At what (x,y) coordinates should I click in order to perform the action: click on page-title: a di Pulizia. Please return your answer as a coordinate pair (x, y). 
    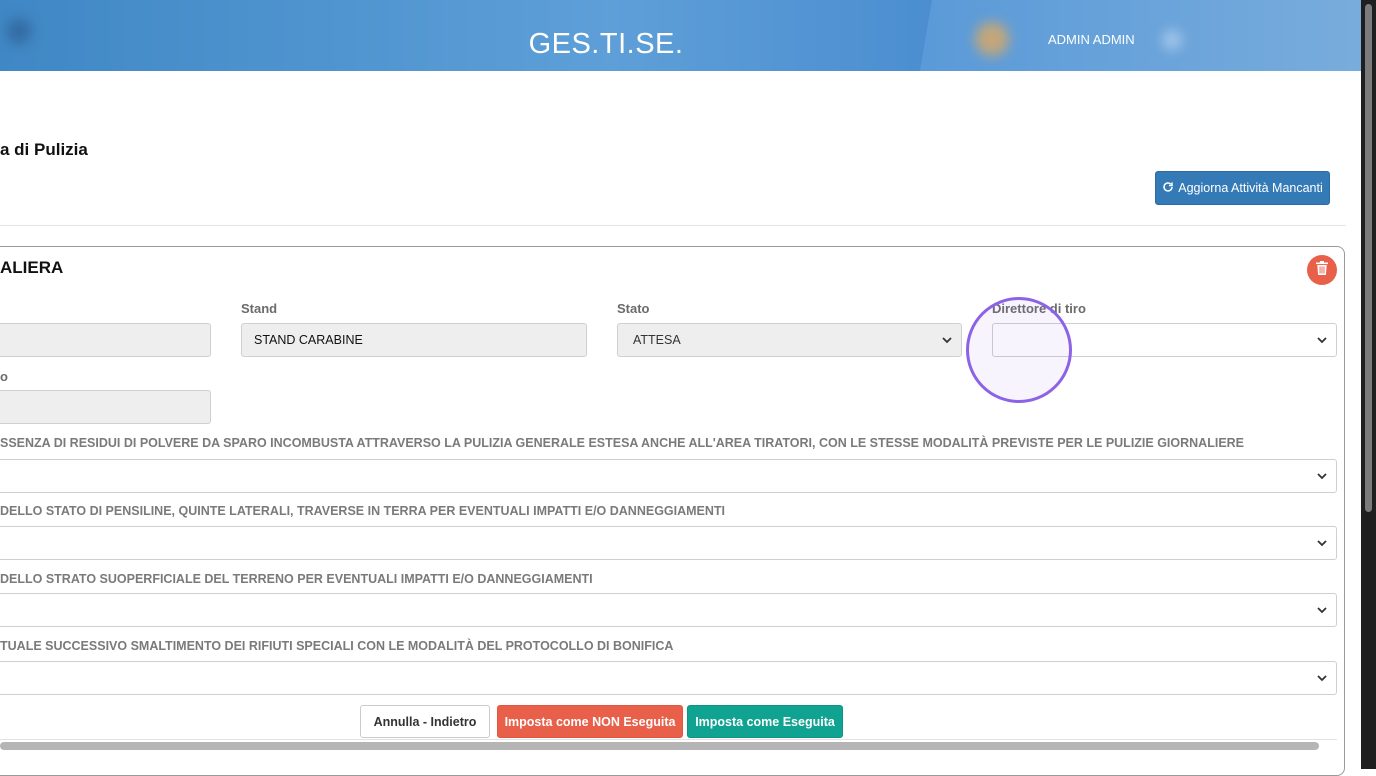
    Looking at the image, I should click on (44, 149).